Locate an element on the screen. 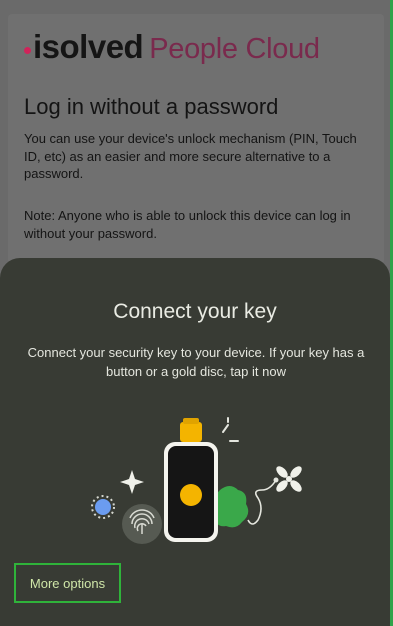  page-title: Log in without a password is located at coordinates (151, 106).